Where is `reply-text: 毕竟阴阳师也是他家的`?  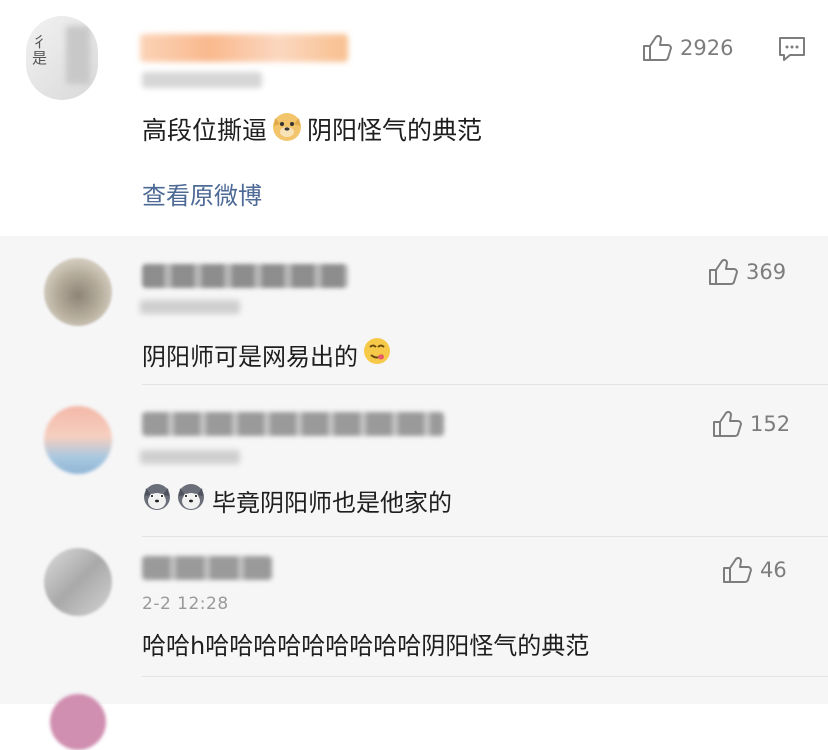 reply-text: 毕竟阴阳师也是他家的 is located at coordinates (297, 500).